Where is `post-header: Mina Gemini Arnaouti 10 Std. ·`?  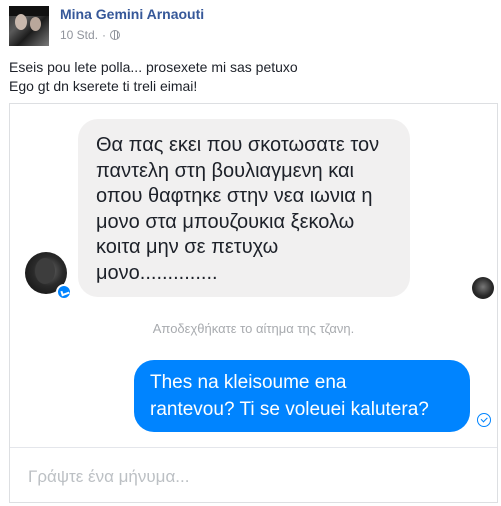 post-header: Mina Gemini Arnaouti 10 Std. · is located at coordinates (250, 25).